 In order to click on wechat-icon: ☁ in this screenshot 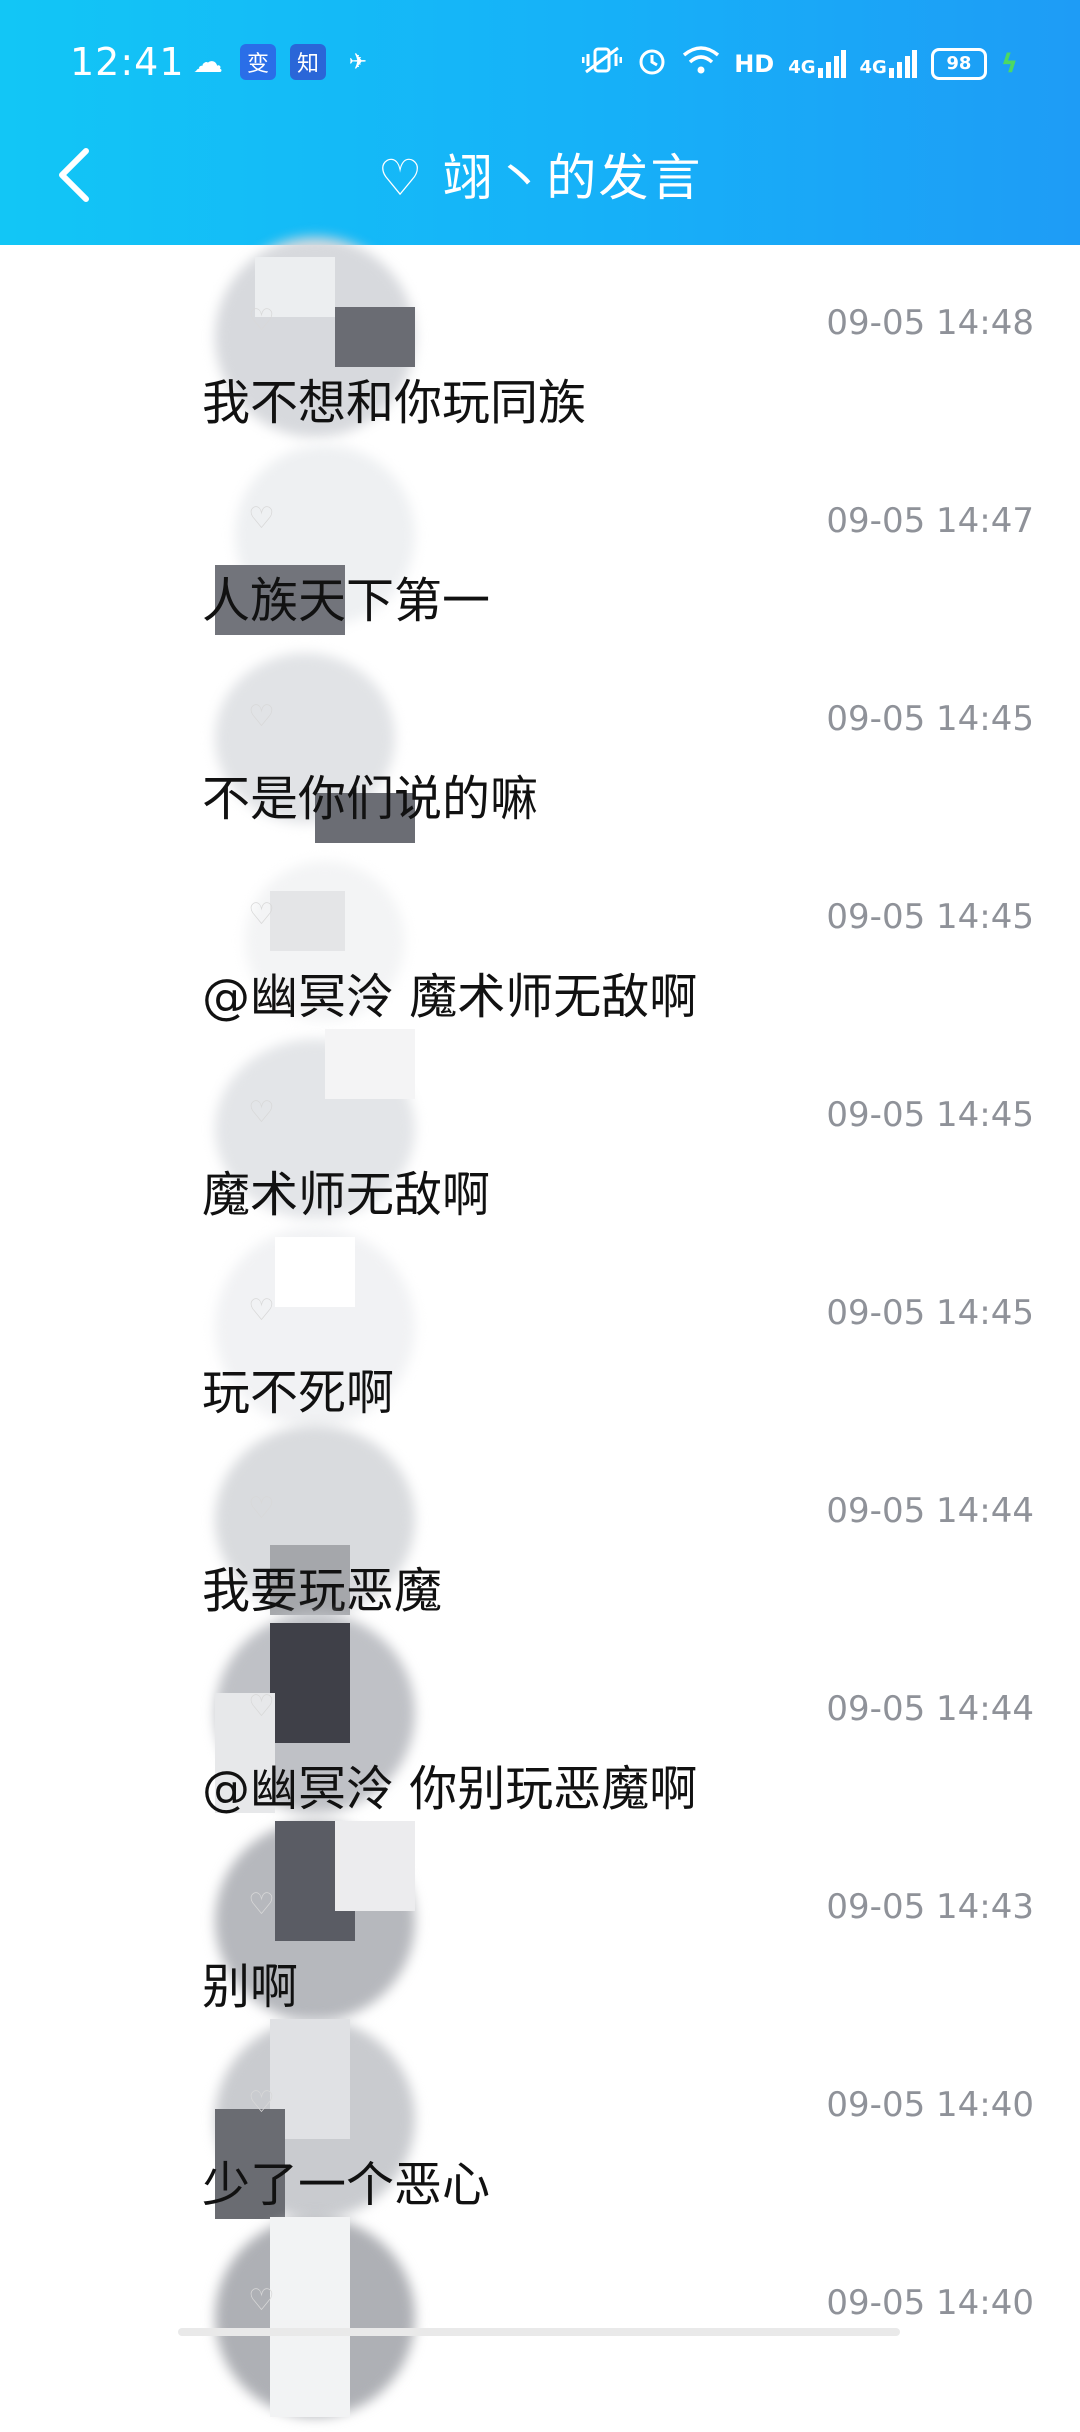, I will do `click(208, 62)`.